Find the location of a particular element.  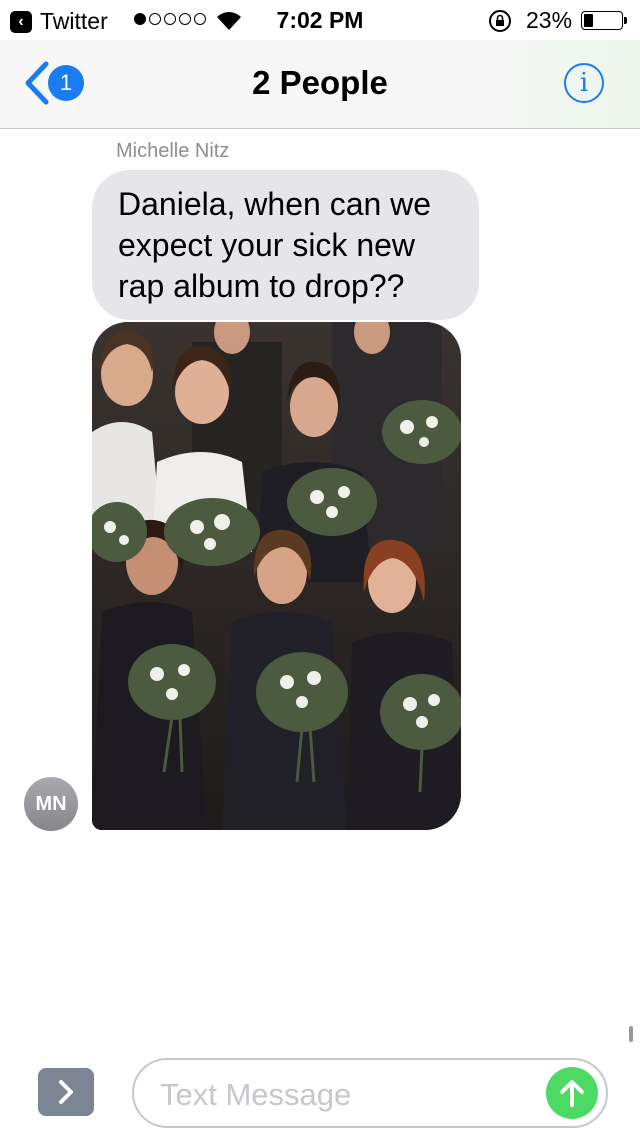

status-bar: ‹ Twitter 7:02 PM 23% is located at coordinates (320, 20).